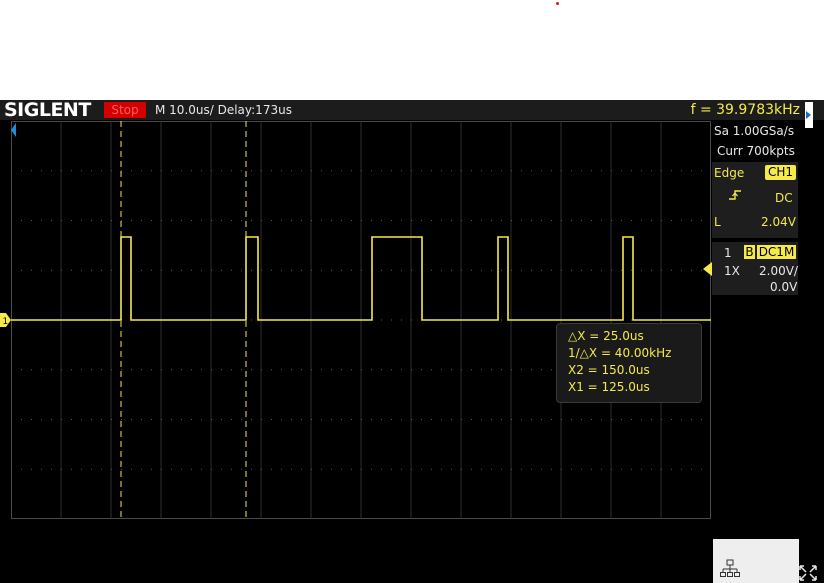 The height and width of the screenshot is (583, 824). What do you see at coordinates (784, 198) in the screenshot?
I see `trigger-coupling: DC` at bounding box center [784, 198].